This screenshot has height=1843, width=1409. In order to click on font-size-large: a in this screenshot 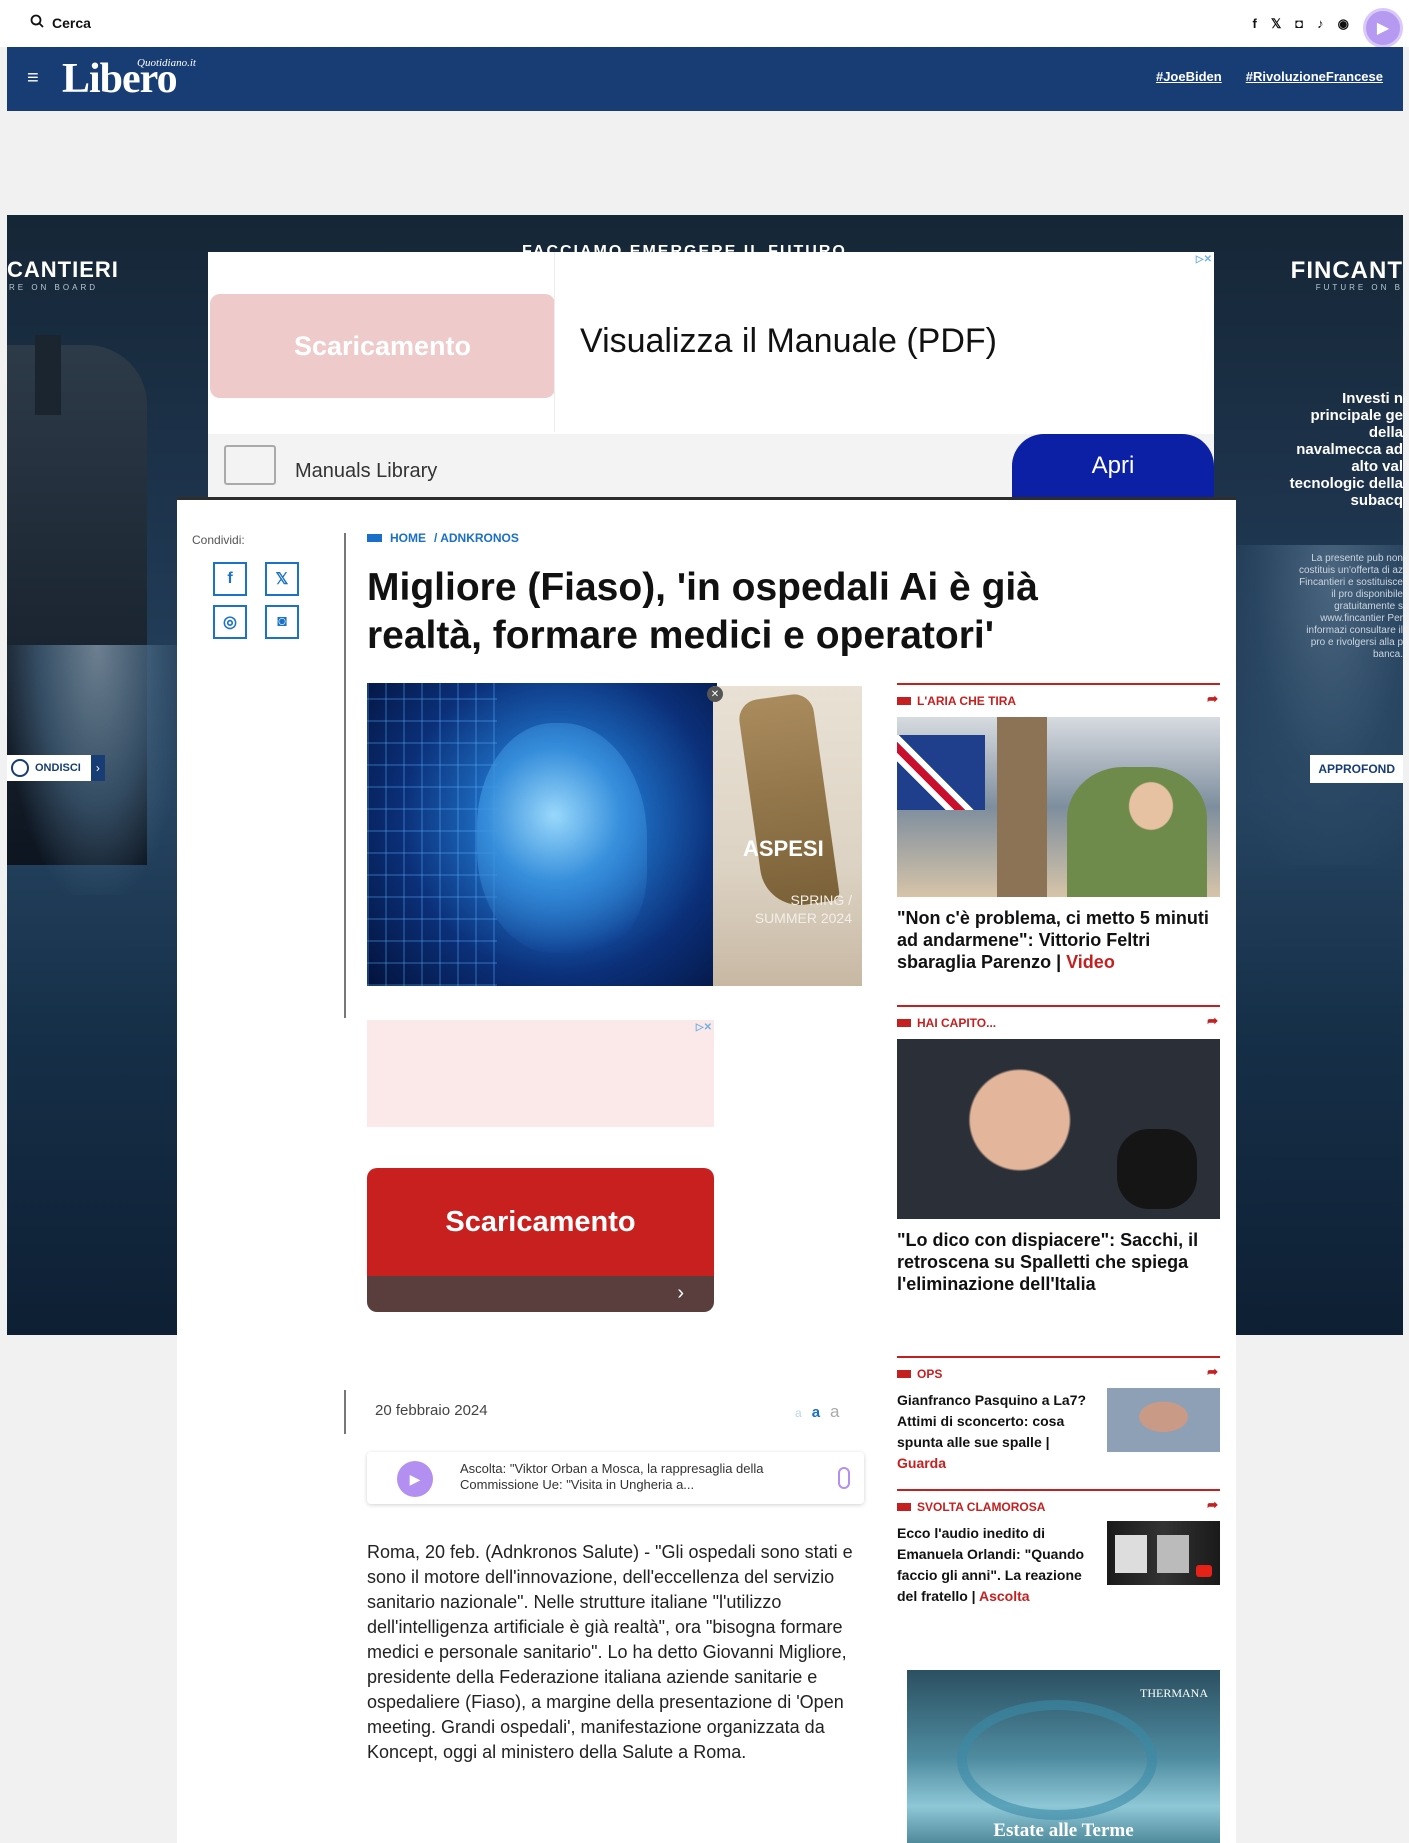, I will do `click(834, 1412)`.